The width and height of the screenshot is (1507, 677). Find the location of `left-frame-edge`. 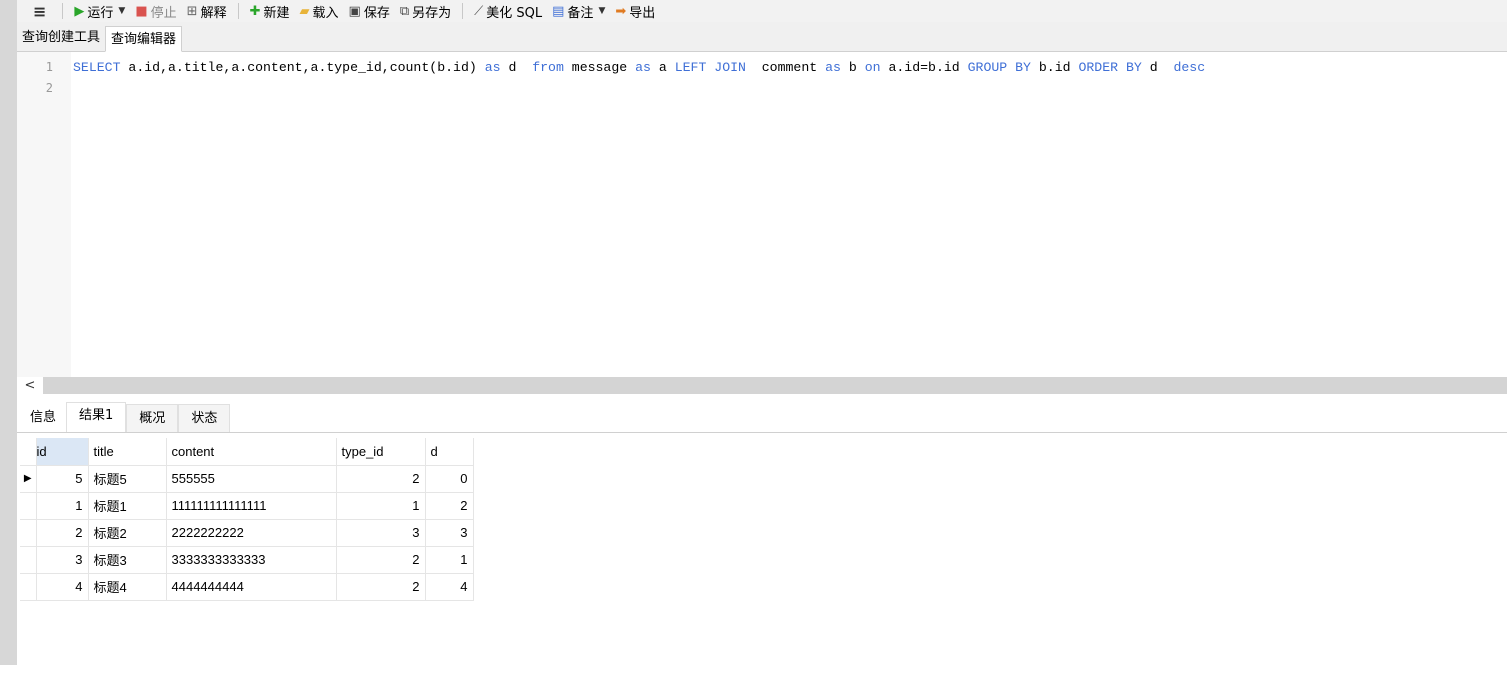

left-frame-edge is located at coordinates (8, 332).